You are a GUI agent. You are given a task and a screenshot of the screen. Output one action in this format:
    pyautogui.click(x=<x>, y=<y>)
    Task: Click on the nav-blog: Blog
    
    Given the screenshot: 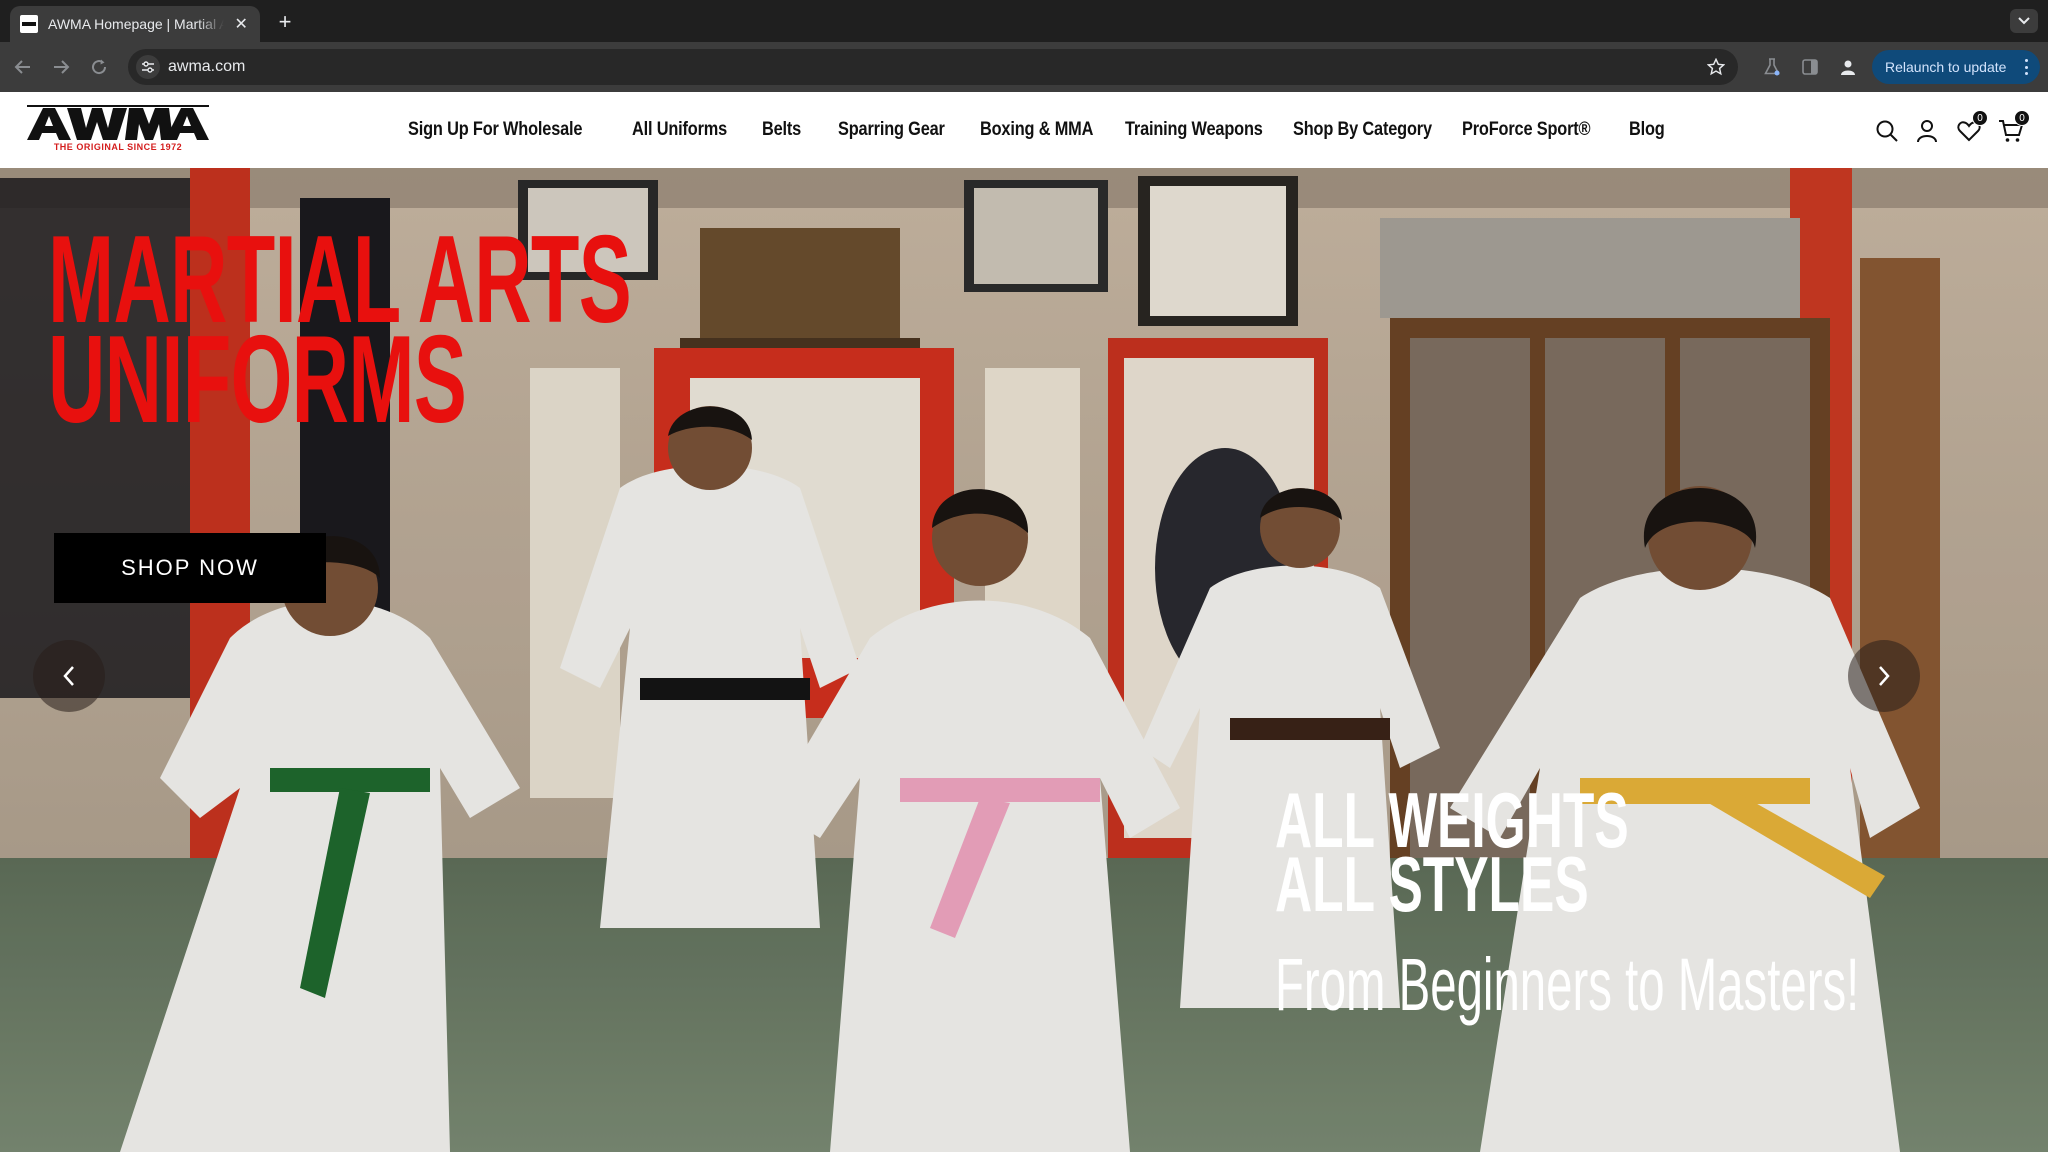 What is the action you would take?
    pyautogui.click(x=1647, y=130)
    